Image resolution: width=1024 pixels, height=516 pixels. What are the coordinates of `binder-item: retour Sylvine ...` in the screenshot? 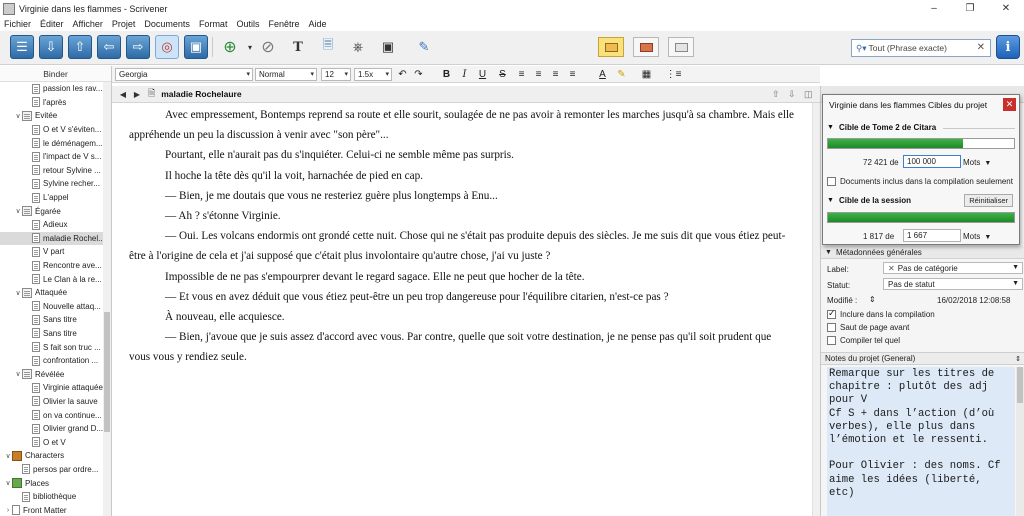 It's located at (55, 171).